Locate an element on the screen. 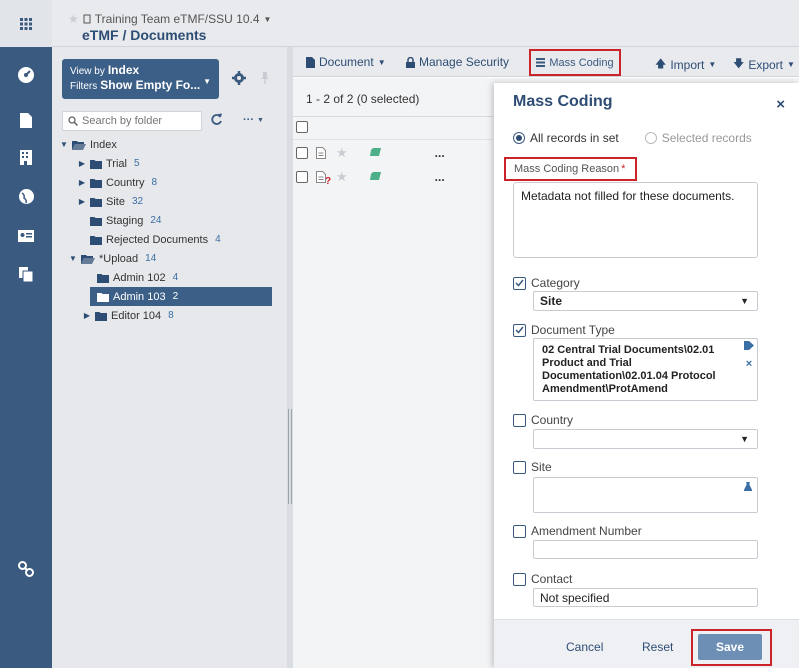  gear-icon is located at coordinates (239, 78).